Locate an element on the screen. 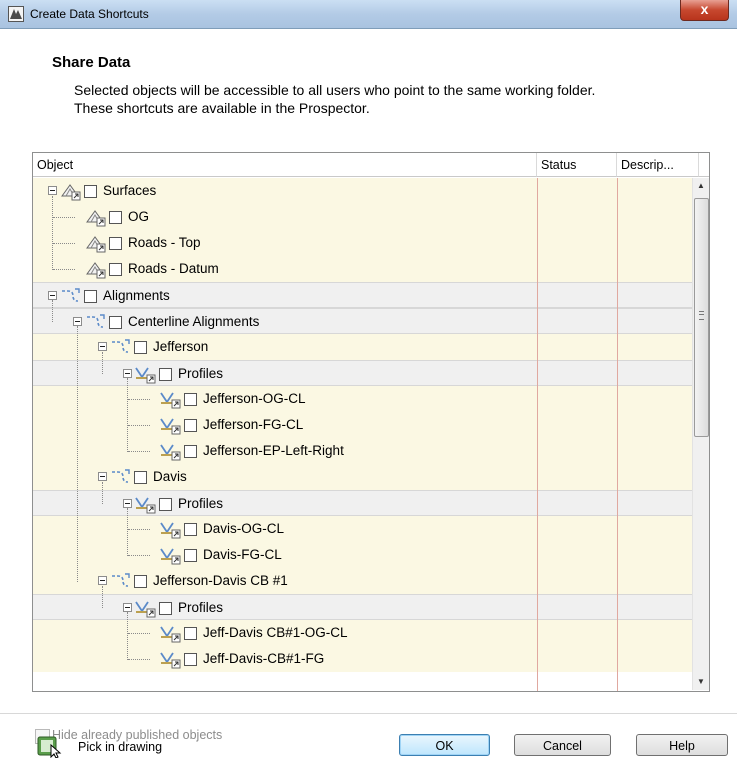 The height and width of the screenshot is (769, 737). scroll-thumb is located at coordinates (701, 317).